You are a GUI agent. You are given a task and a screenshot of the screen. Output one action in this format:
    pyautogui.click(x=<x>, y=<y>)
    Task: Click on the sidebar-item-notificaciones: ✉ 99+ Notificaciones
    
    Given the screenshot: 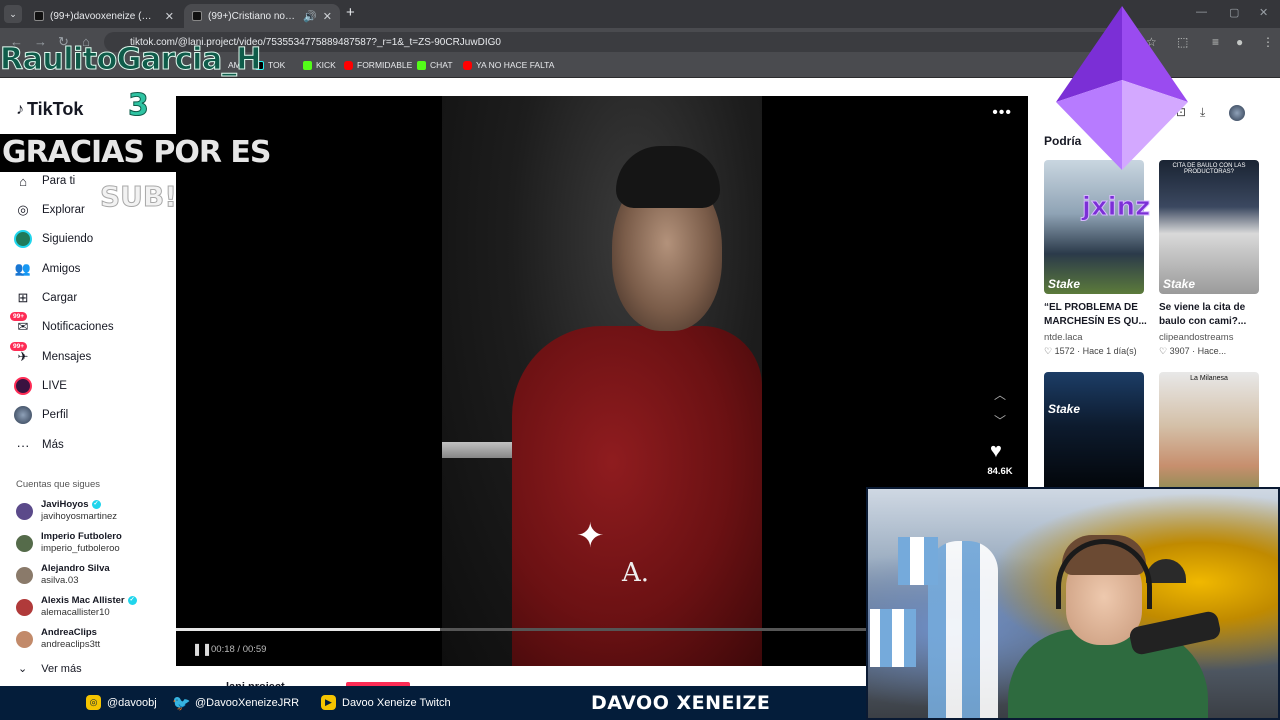 What is the action you would take?
    pyautogui.click(x=62, y=325)
    